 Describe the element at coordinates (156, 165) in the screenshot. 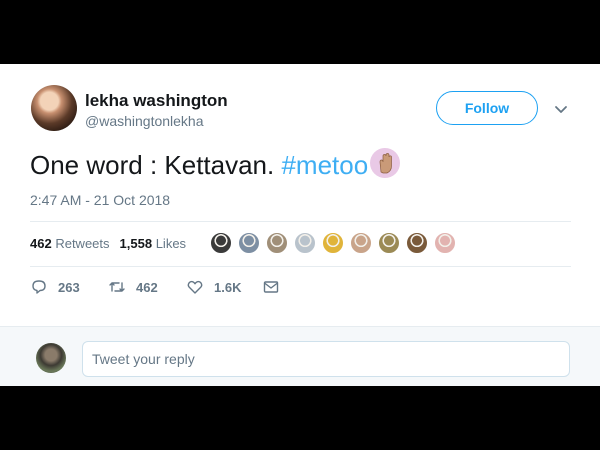

I see `tweet-text-body: One word : Kettavan.` at that location.